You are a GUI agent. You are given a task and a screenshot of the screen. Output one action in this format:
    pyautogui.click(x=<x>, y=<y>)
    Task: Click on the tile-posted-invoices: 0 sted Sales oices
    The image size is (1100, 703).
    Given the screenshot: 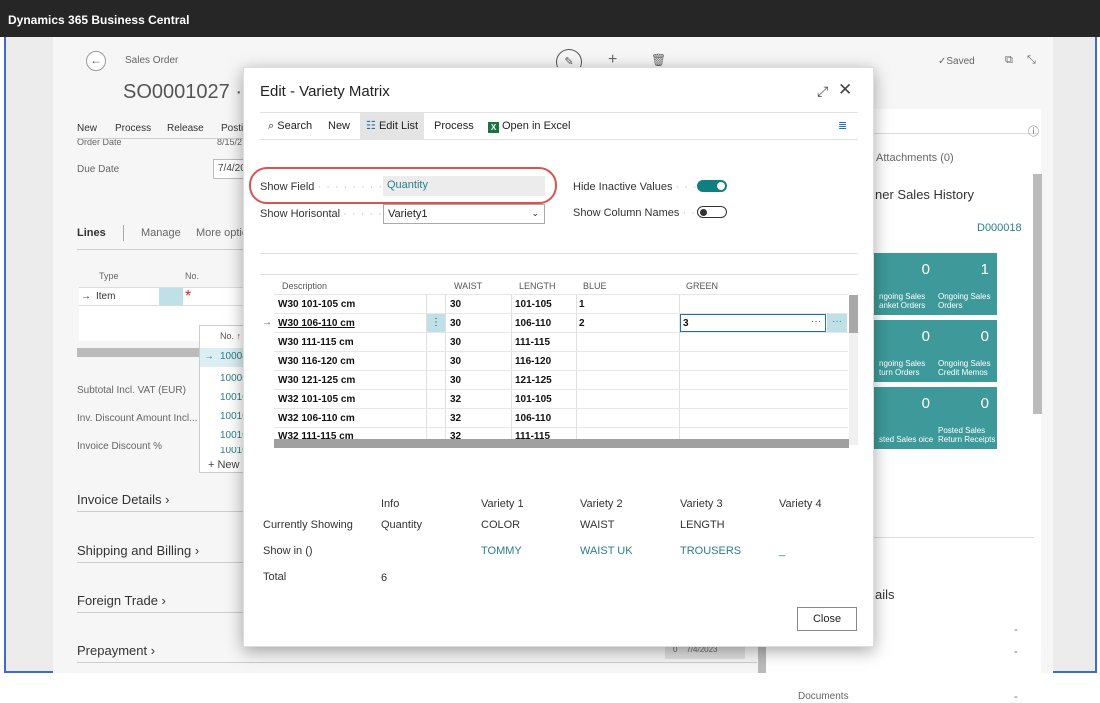 What is the action you would take?
    pyautogui.click(x=906, y=418)
    